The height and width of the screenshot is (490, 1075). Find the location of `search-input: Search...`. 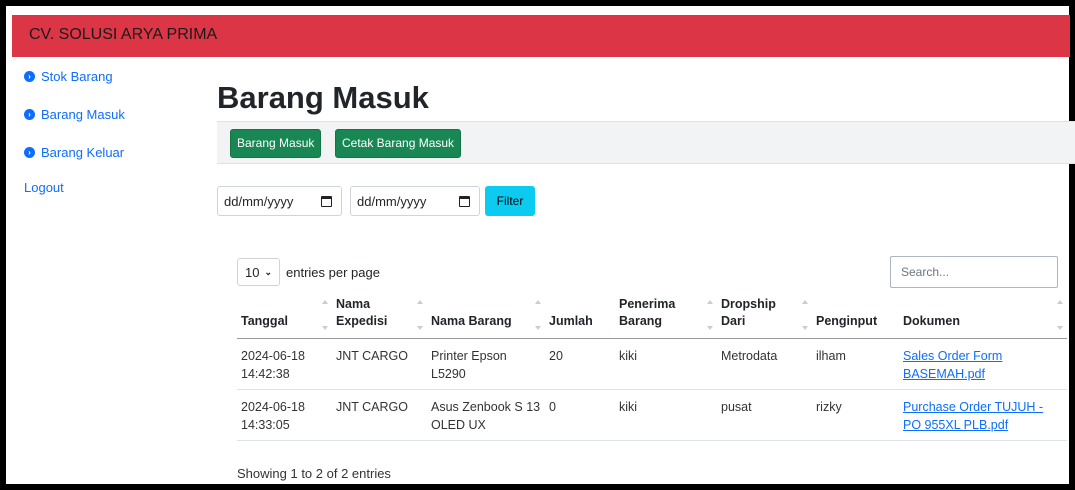

search-input: Search... is located at coordinates (974, 272).